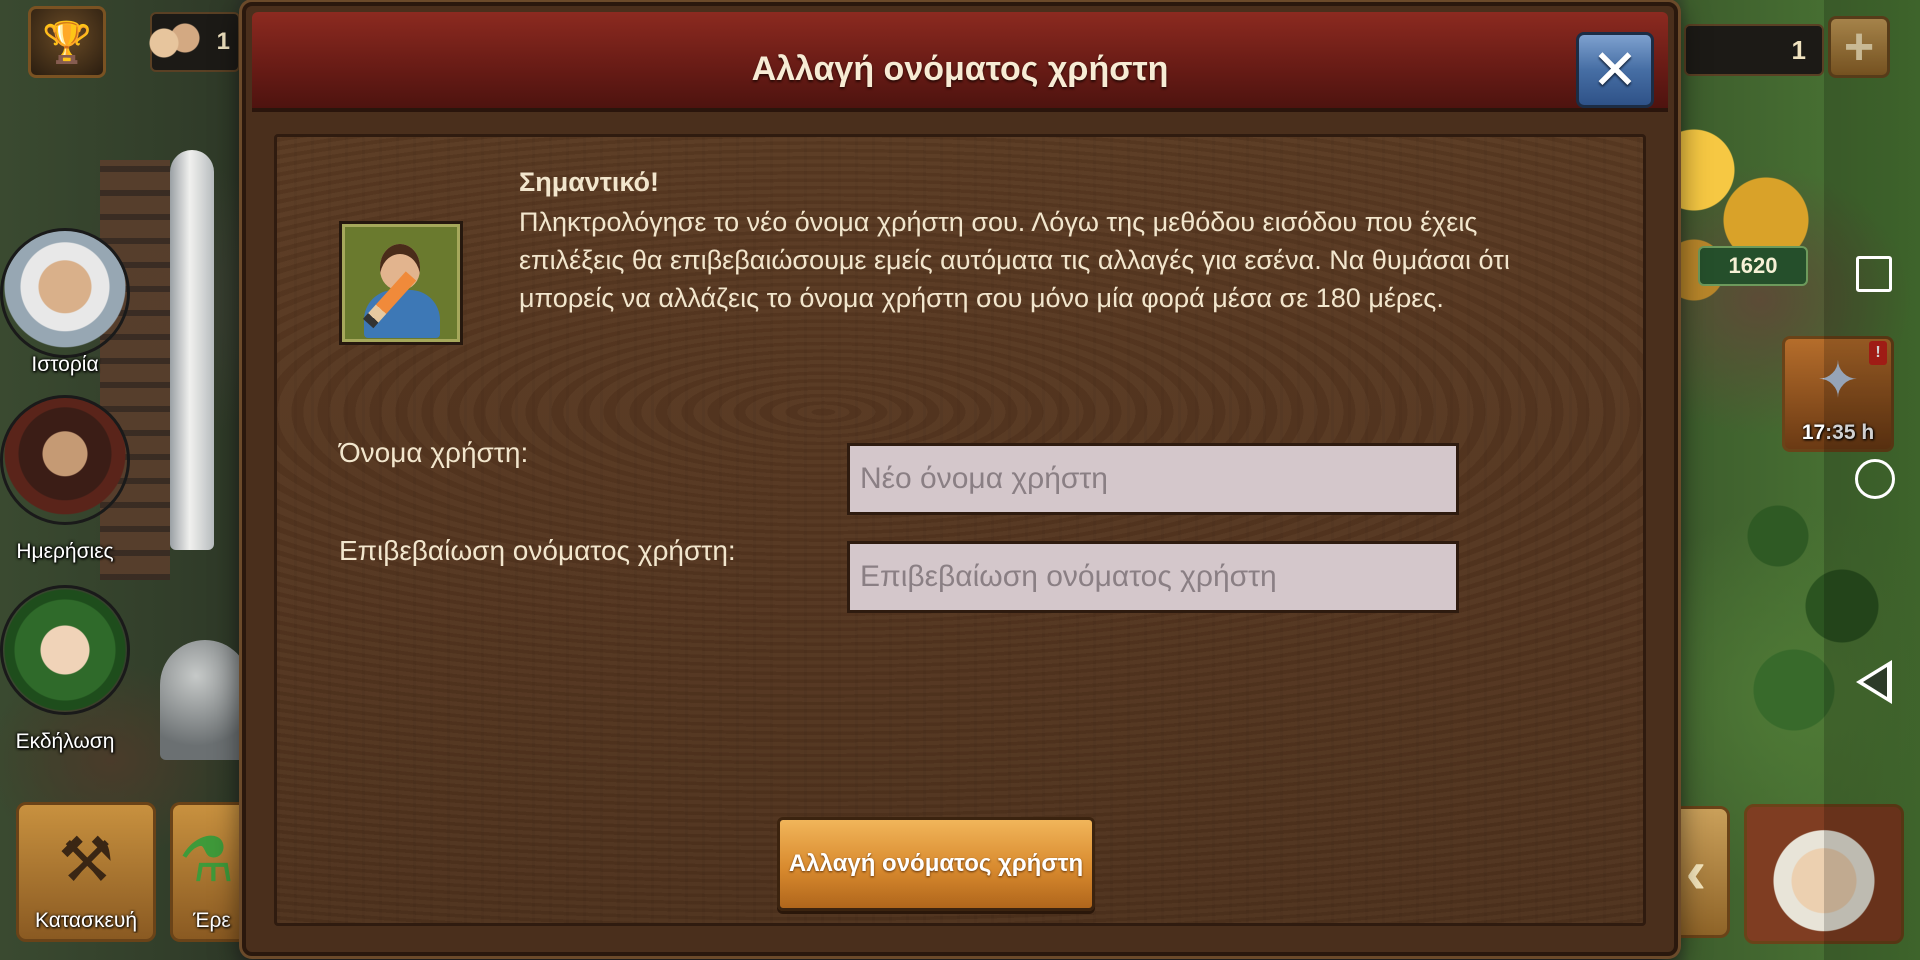 The image size is (1920, 960). Describe the element at coordinates (65, 293) in the screenshot. I see `story-button` at that location.